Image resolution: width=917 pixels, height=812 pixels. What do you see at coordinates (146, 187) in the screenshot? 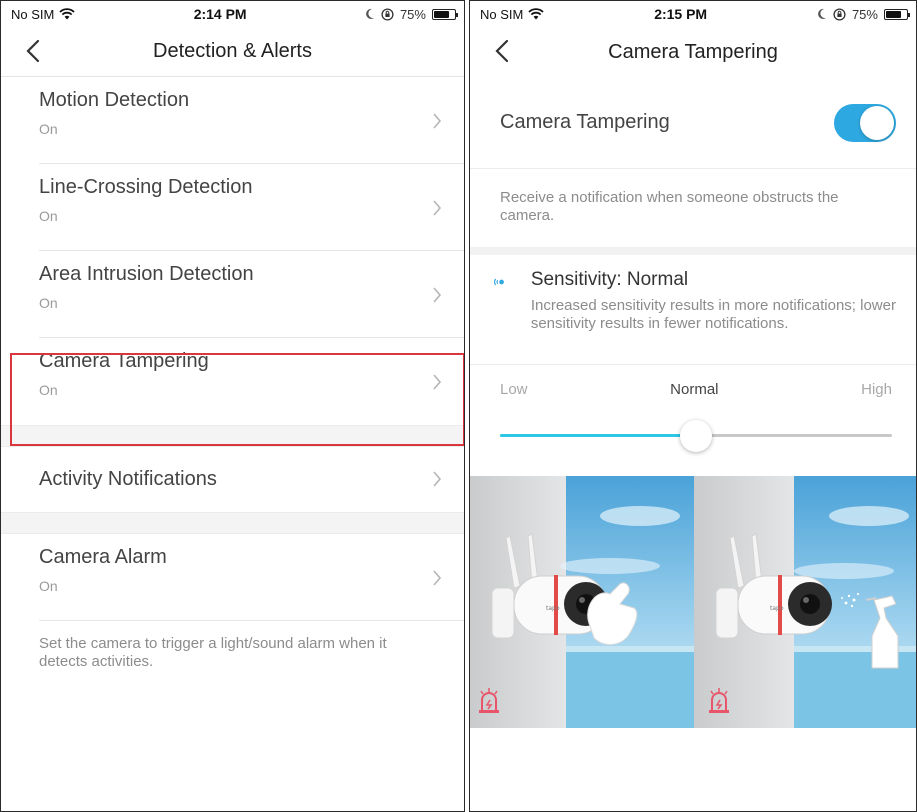
I see `item-title: Line-Crossing Detection` at bounding box center [146, 187].